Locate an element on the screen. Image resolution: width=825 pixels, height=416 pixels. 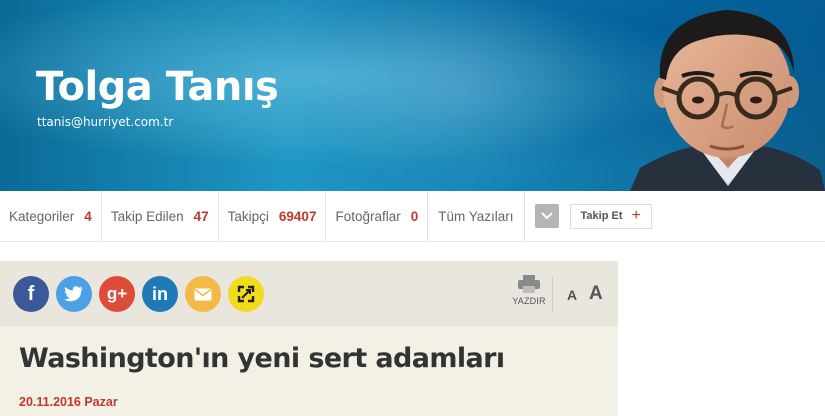
tab-photos: Fotoğraflar 0 is located at coordinates (377, 216).